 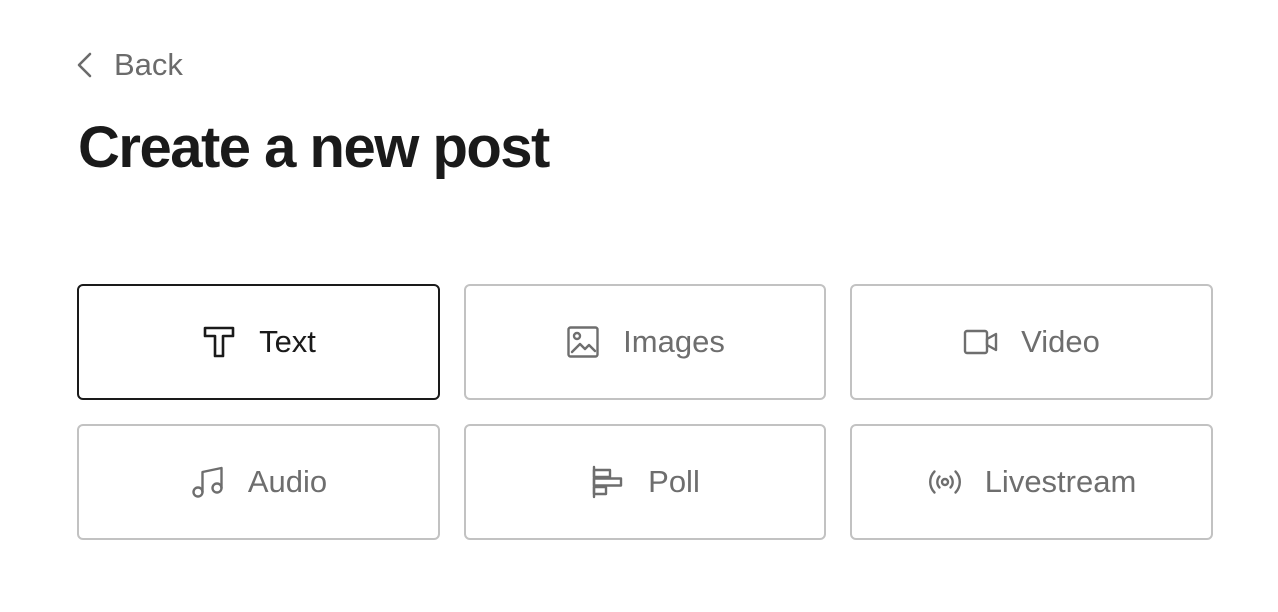 I want to click on post-type-livestream-button: Livestream, so click(x=1031, y=482).